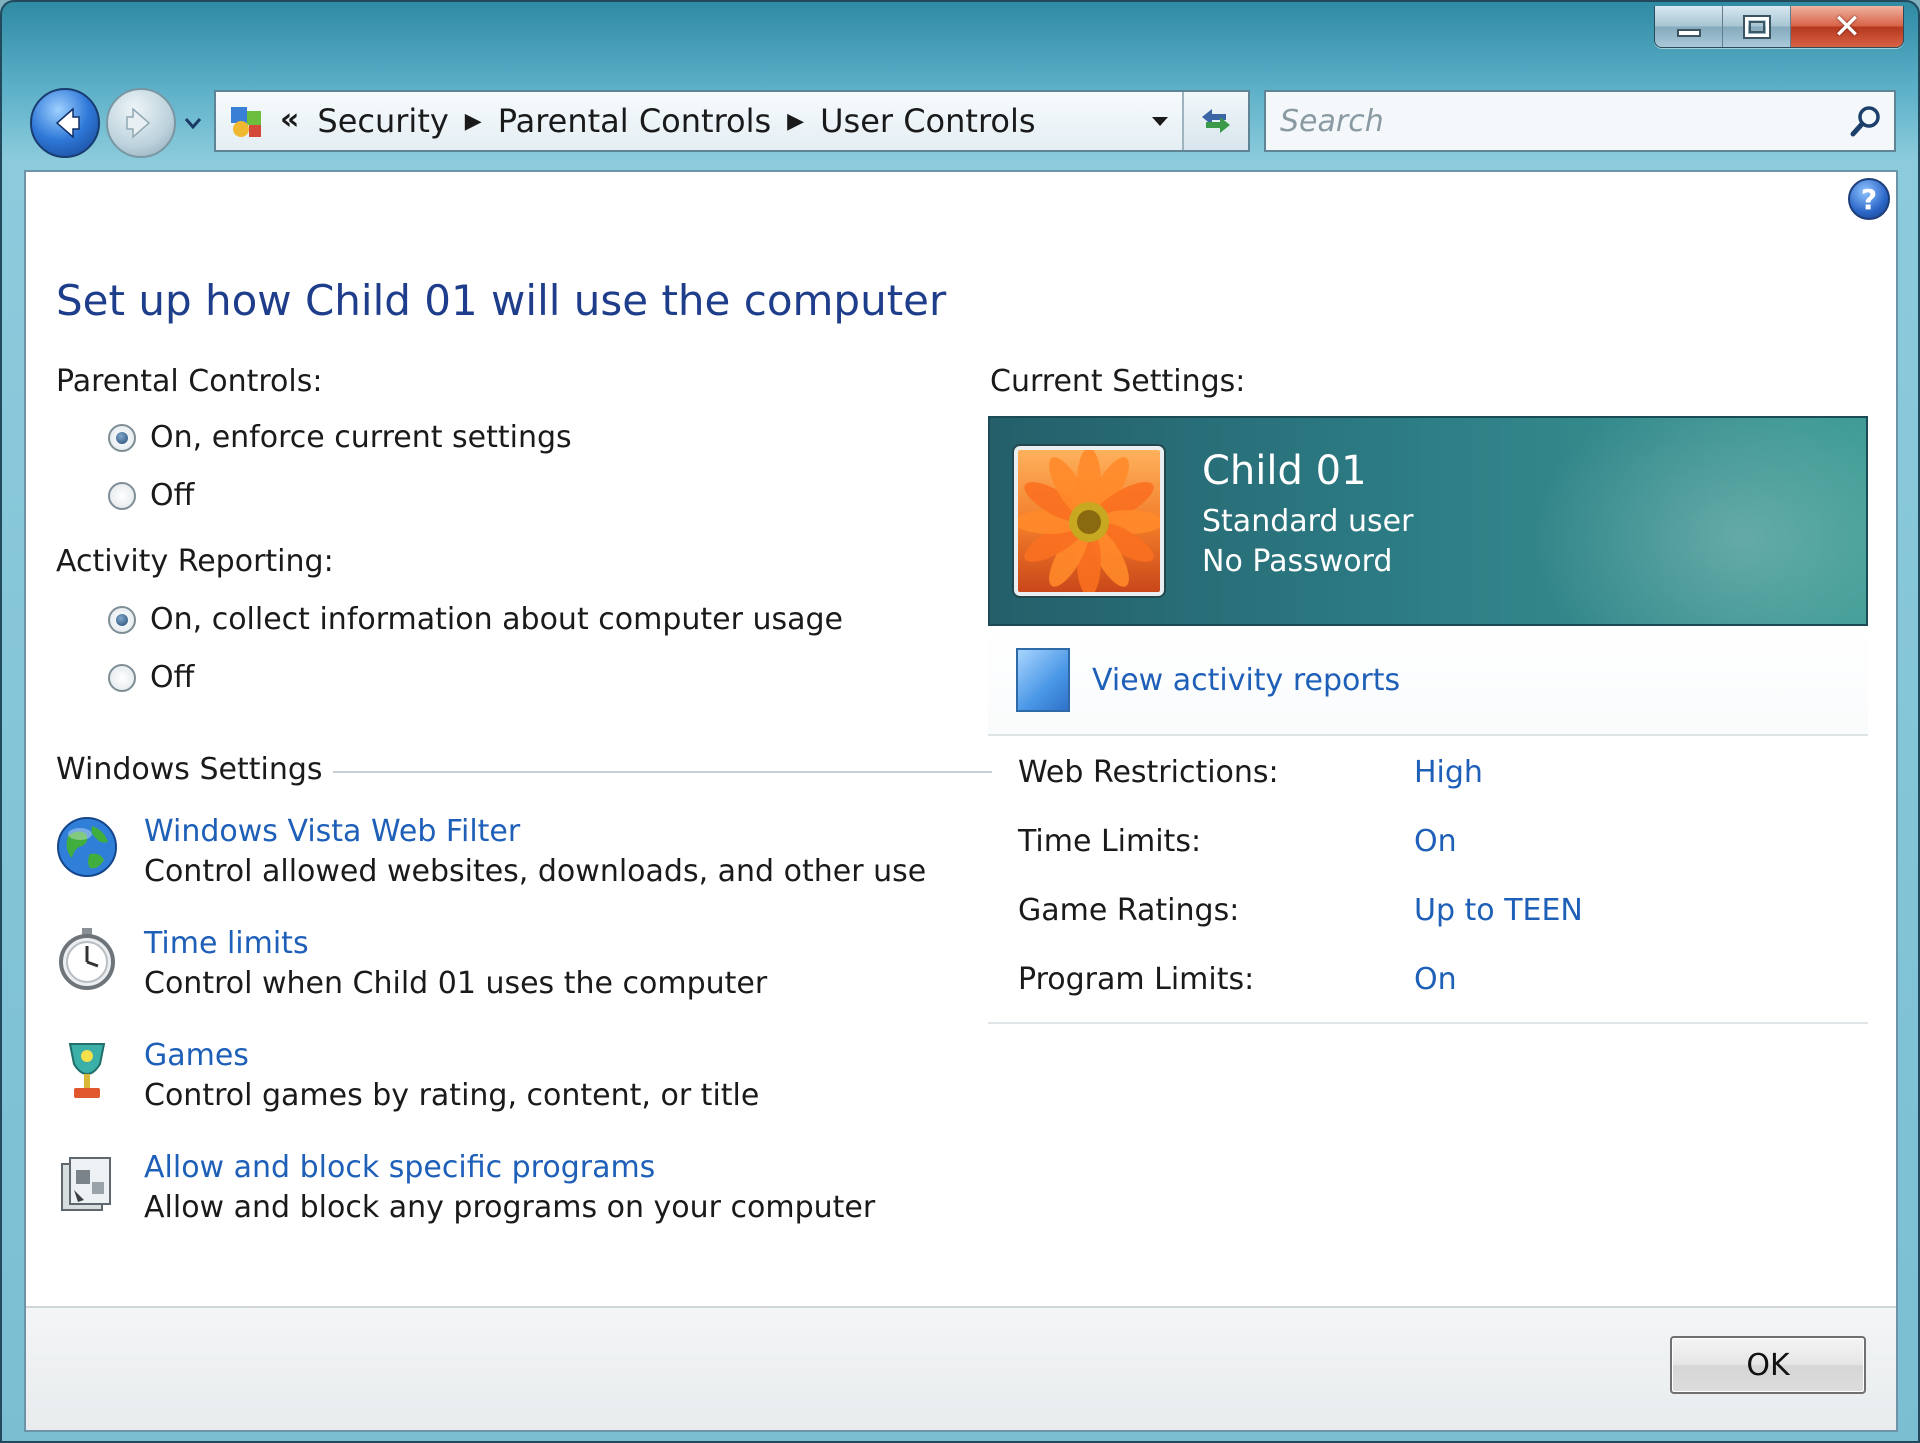  Describe the element at coordinates (1129, 910) in the screenshot. I see `summary-key: Game Ratings:` at that location.